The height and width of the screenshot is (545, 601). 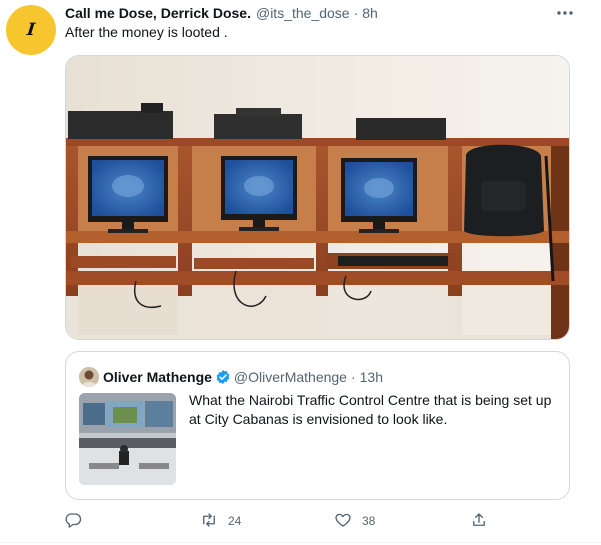 What do you see at coordinates (565, 12) in the screenshot?
I see `more-dots-icon` at bounding box center [565, 12].